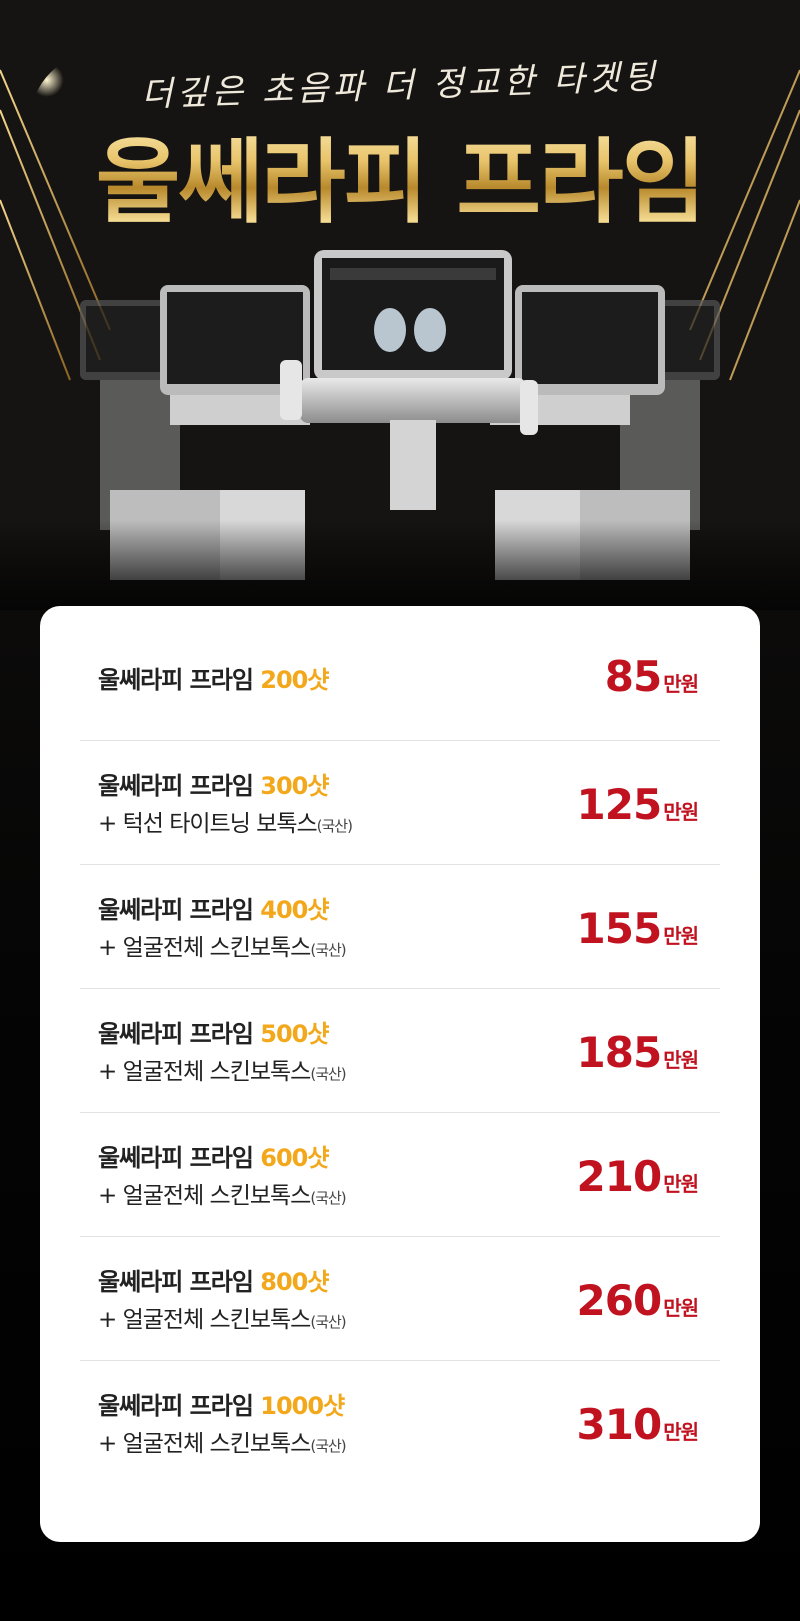 The height and width of the screenshot is (1621, 800). Describe the element at coordinates (400, 1050) in the screenshot. I see `price-row: 울쎄라피 프라임 500샷 + 얼굴전체 스킨보톡스(국산) 185 만원` at that location.